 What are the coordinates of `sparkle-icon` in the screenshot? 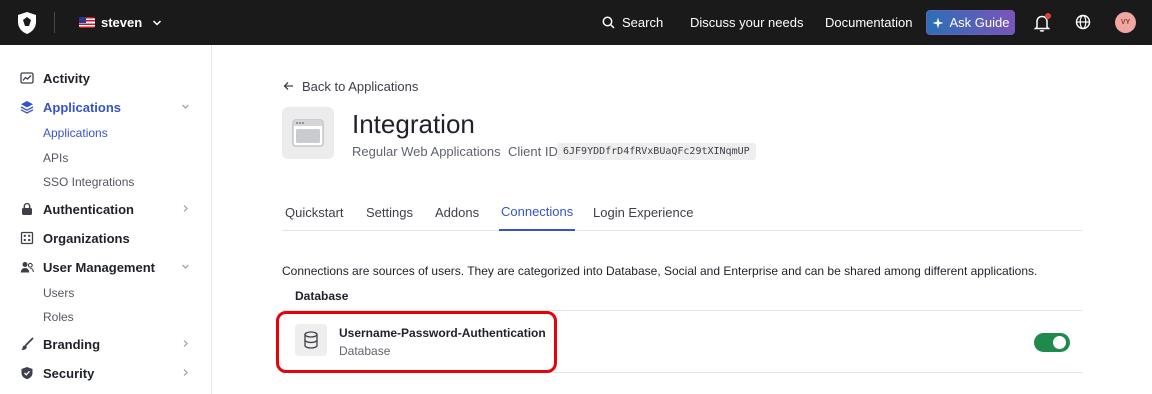 It's located at (937, 22).